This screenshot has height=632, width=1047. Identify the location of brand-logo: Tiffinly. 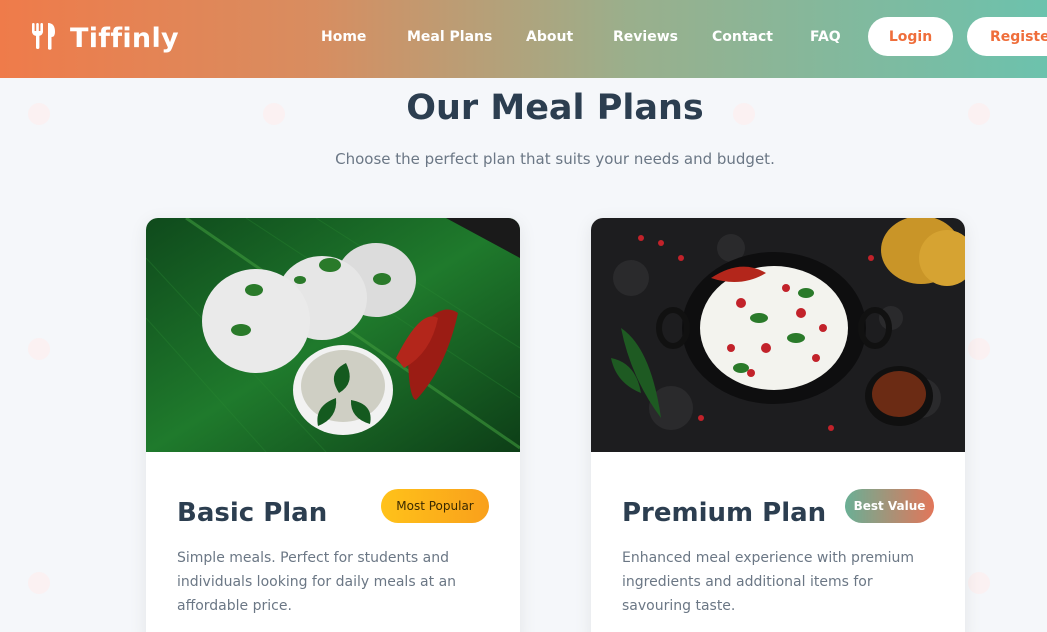
(104, 38).